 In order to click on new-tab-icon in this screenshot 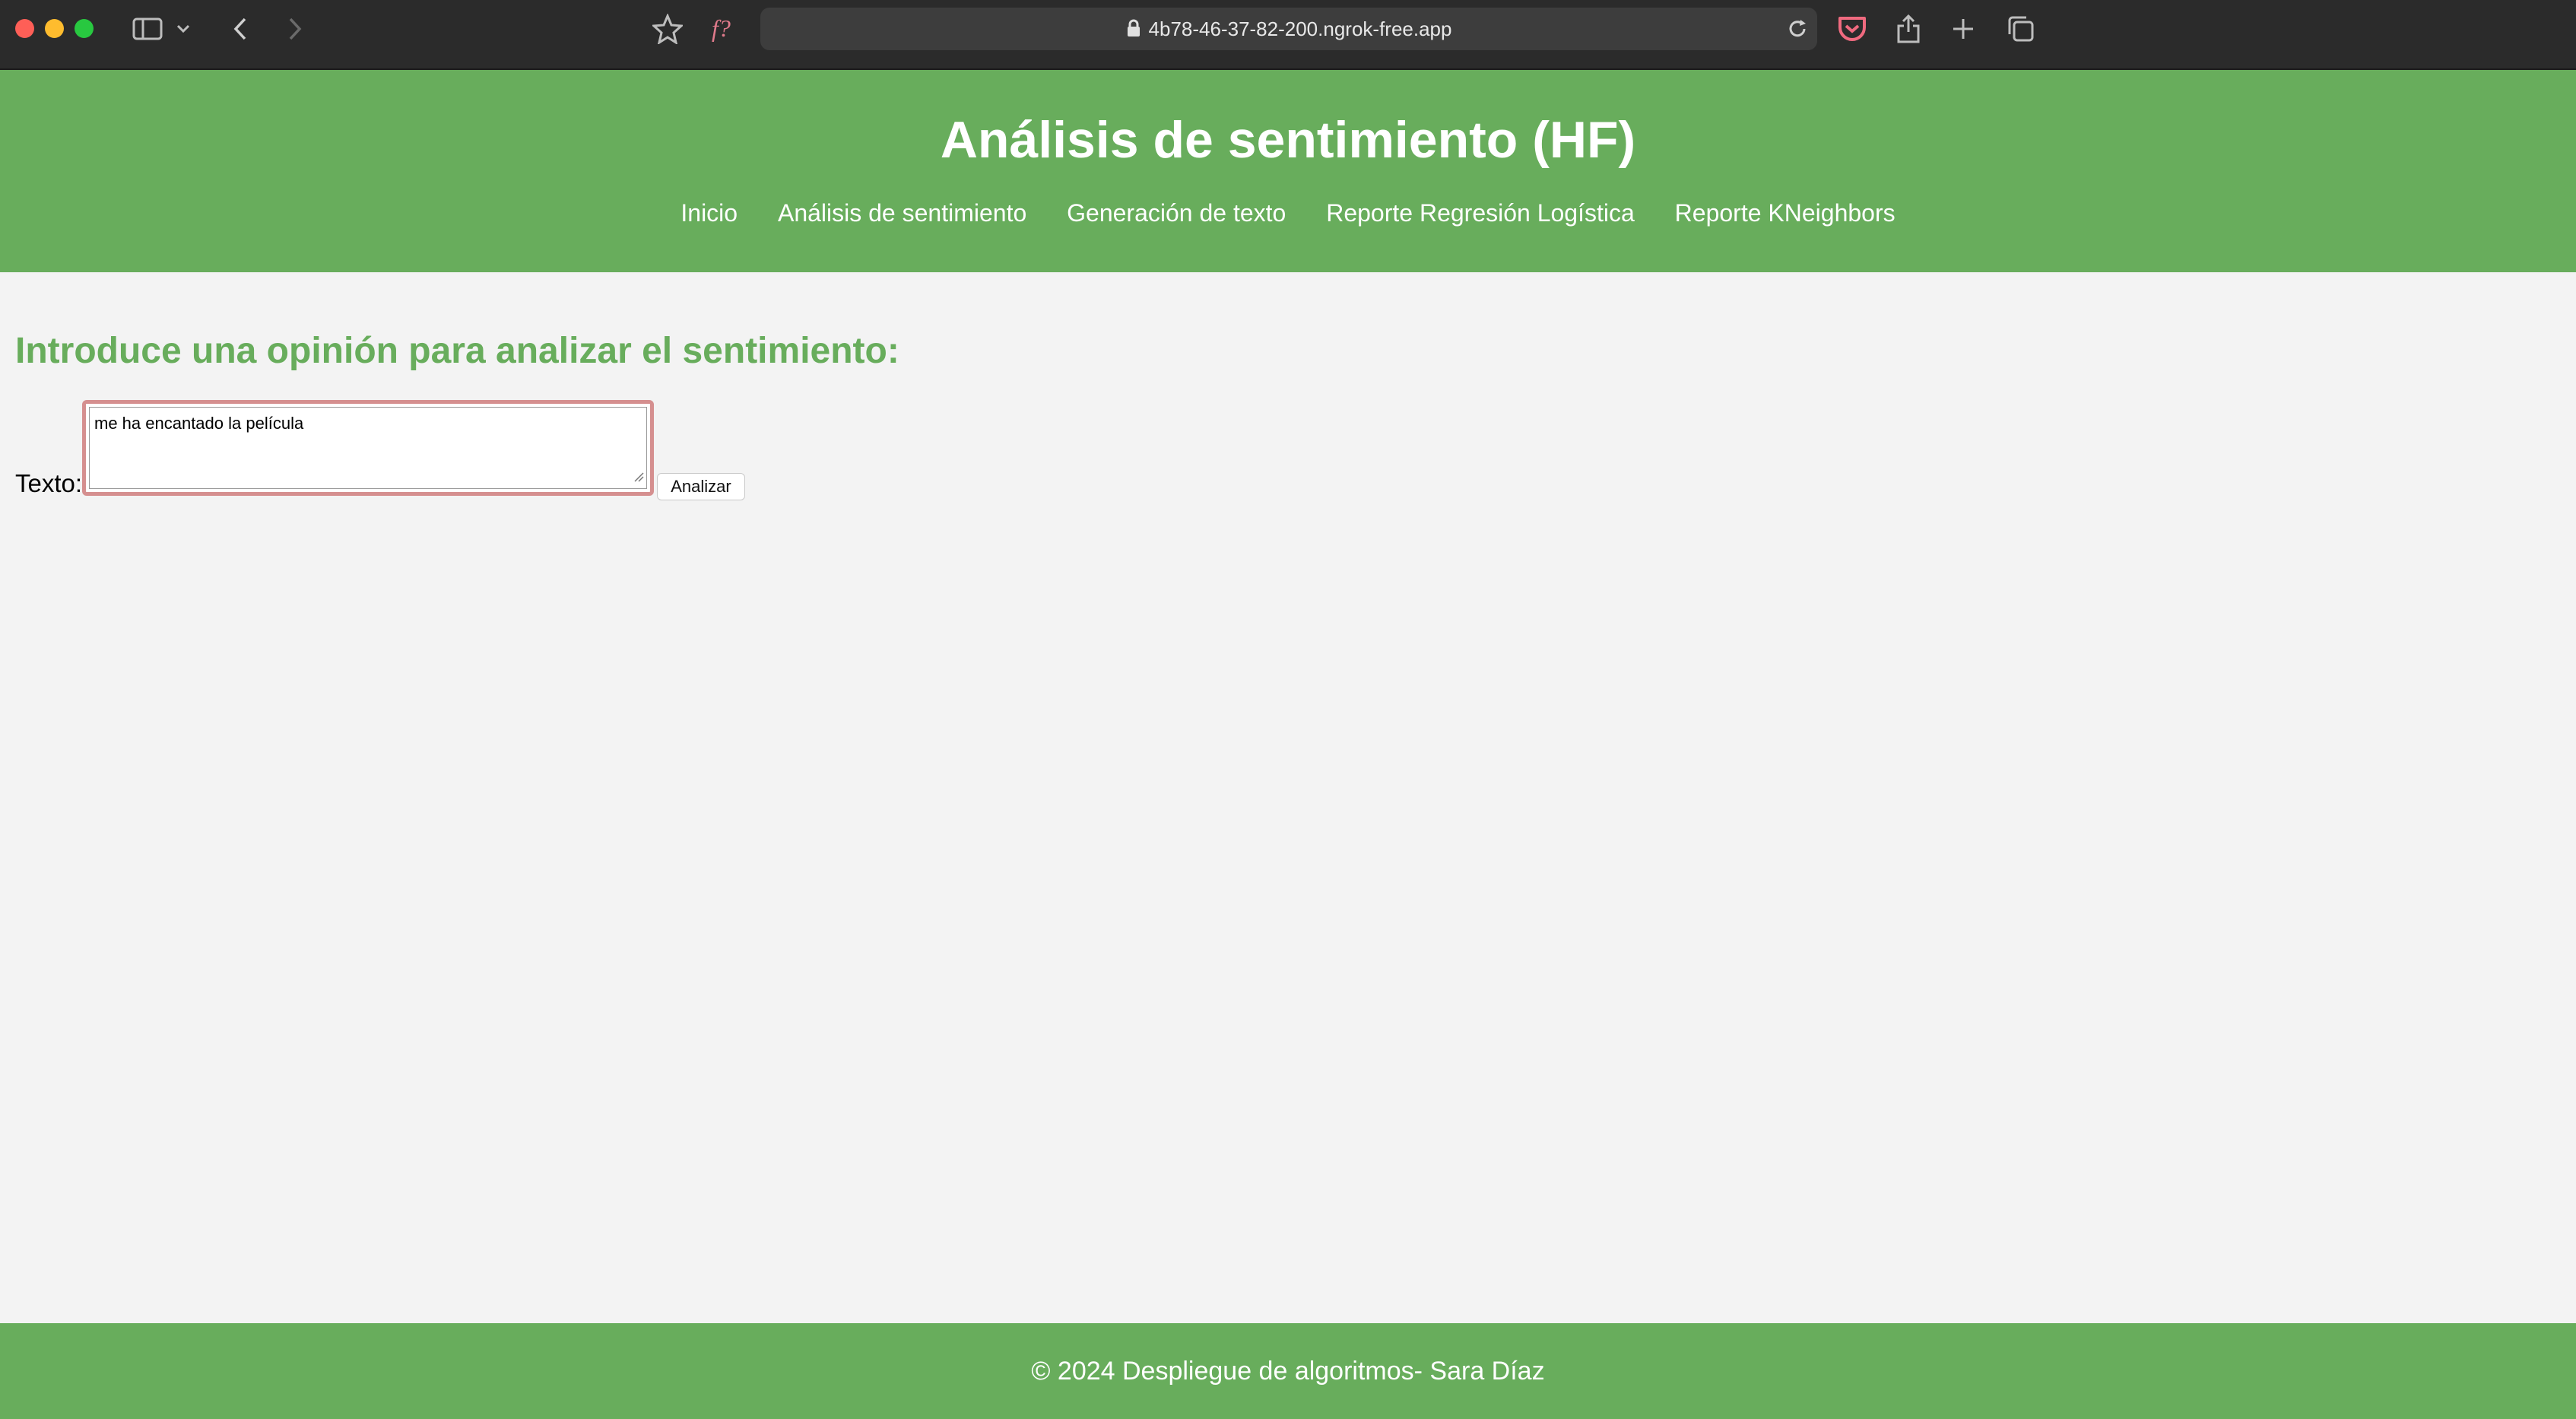, I will do `click(1963, 29)`.